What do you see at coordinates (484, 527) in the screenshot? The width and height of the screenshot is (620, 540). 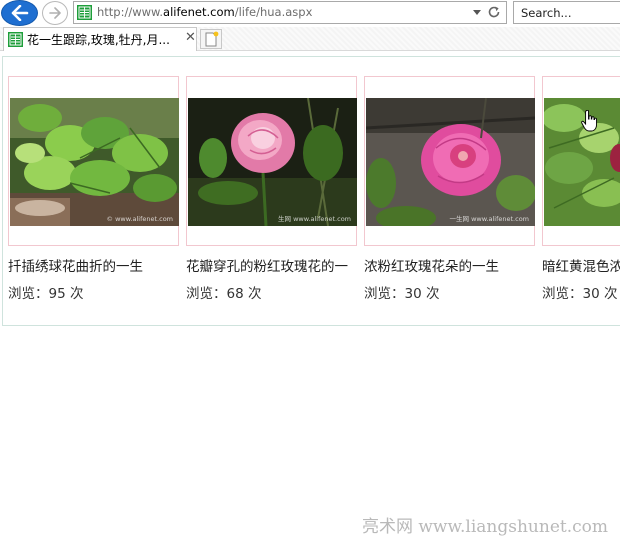 I see `site-watermark: 亮术网 www.liangshunet.com` at bounding box center [484, 527].